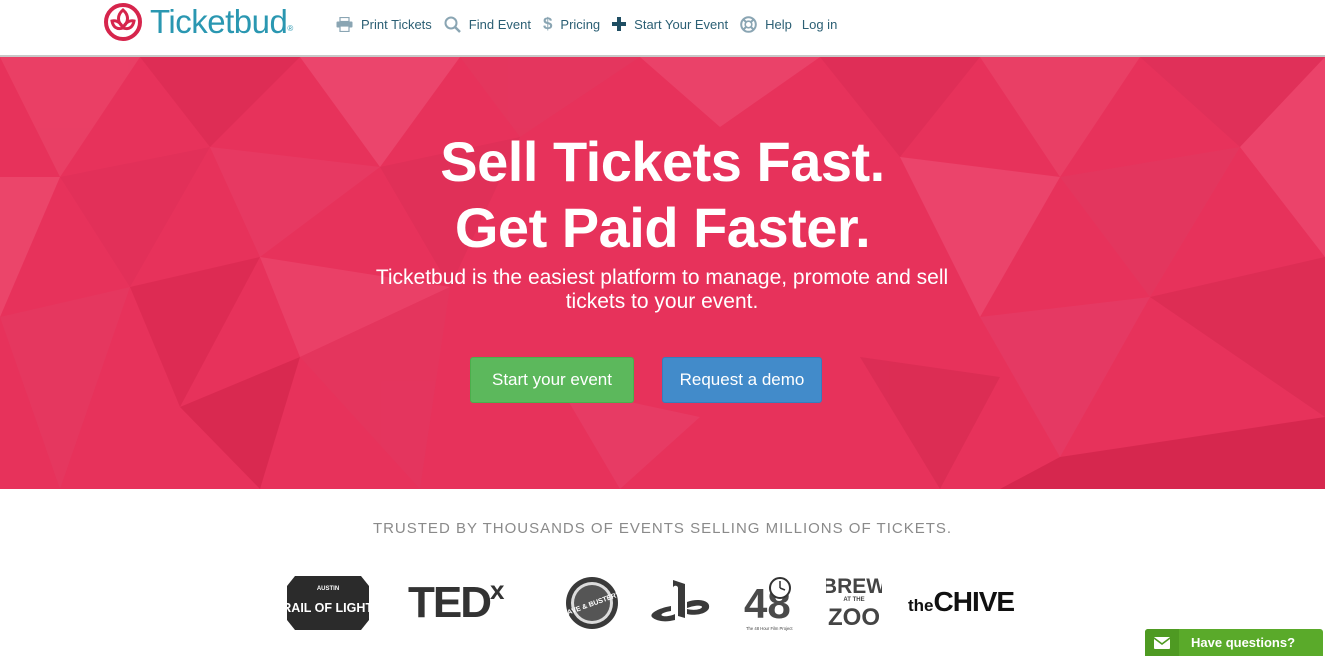  I want to click on plus-icon, so click(619, 24).